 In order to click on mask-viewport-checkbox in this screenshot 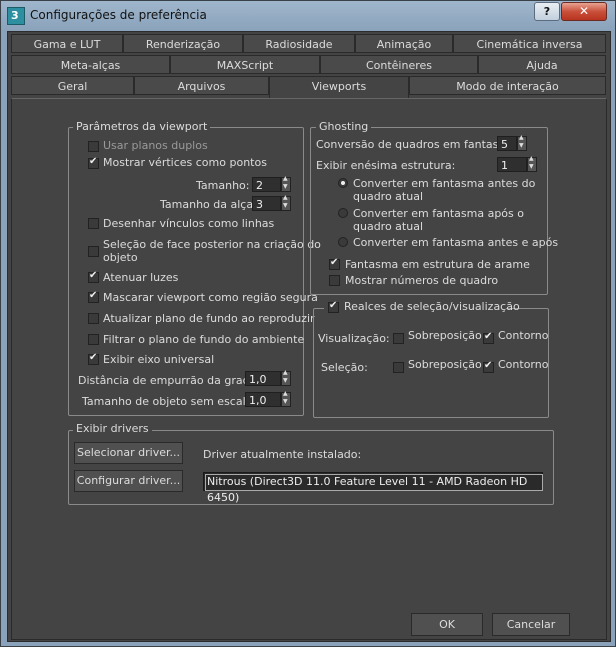, I will do `click(93, 296)`.